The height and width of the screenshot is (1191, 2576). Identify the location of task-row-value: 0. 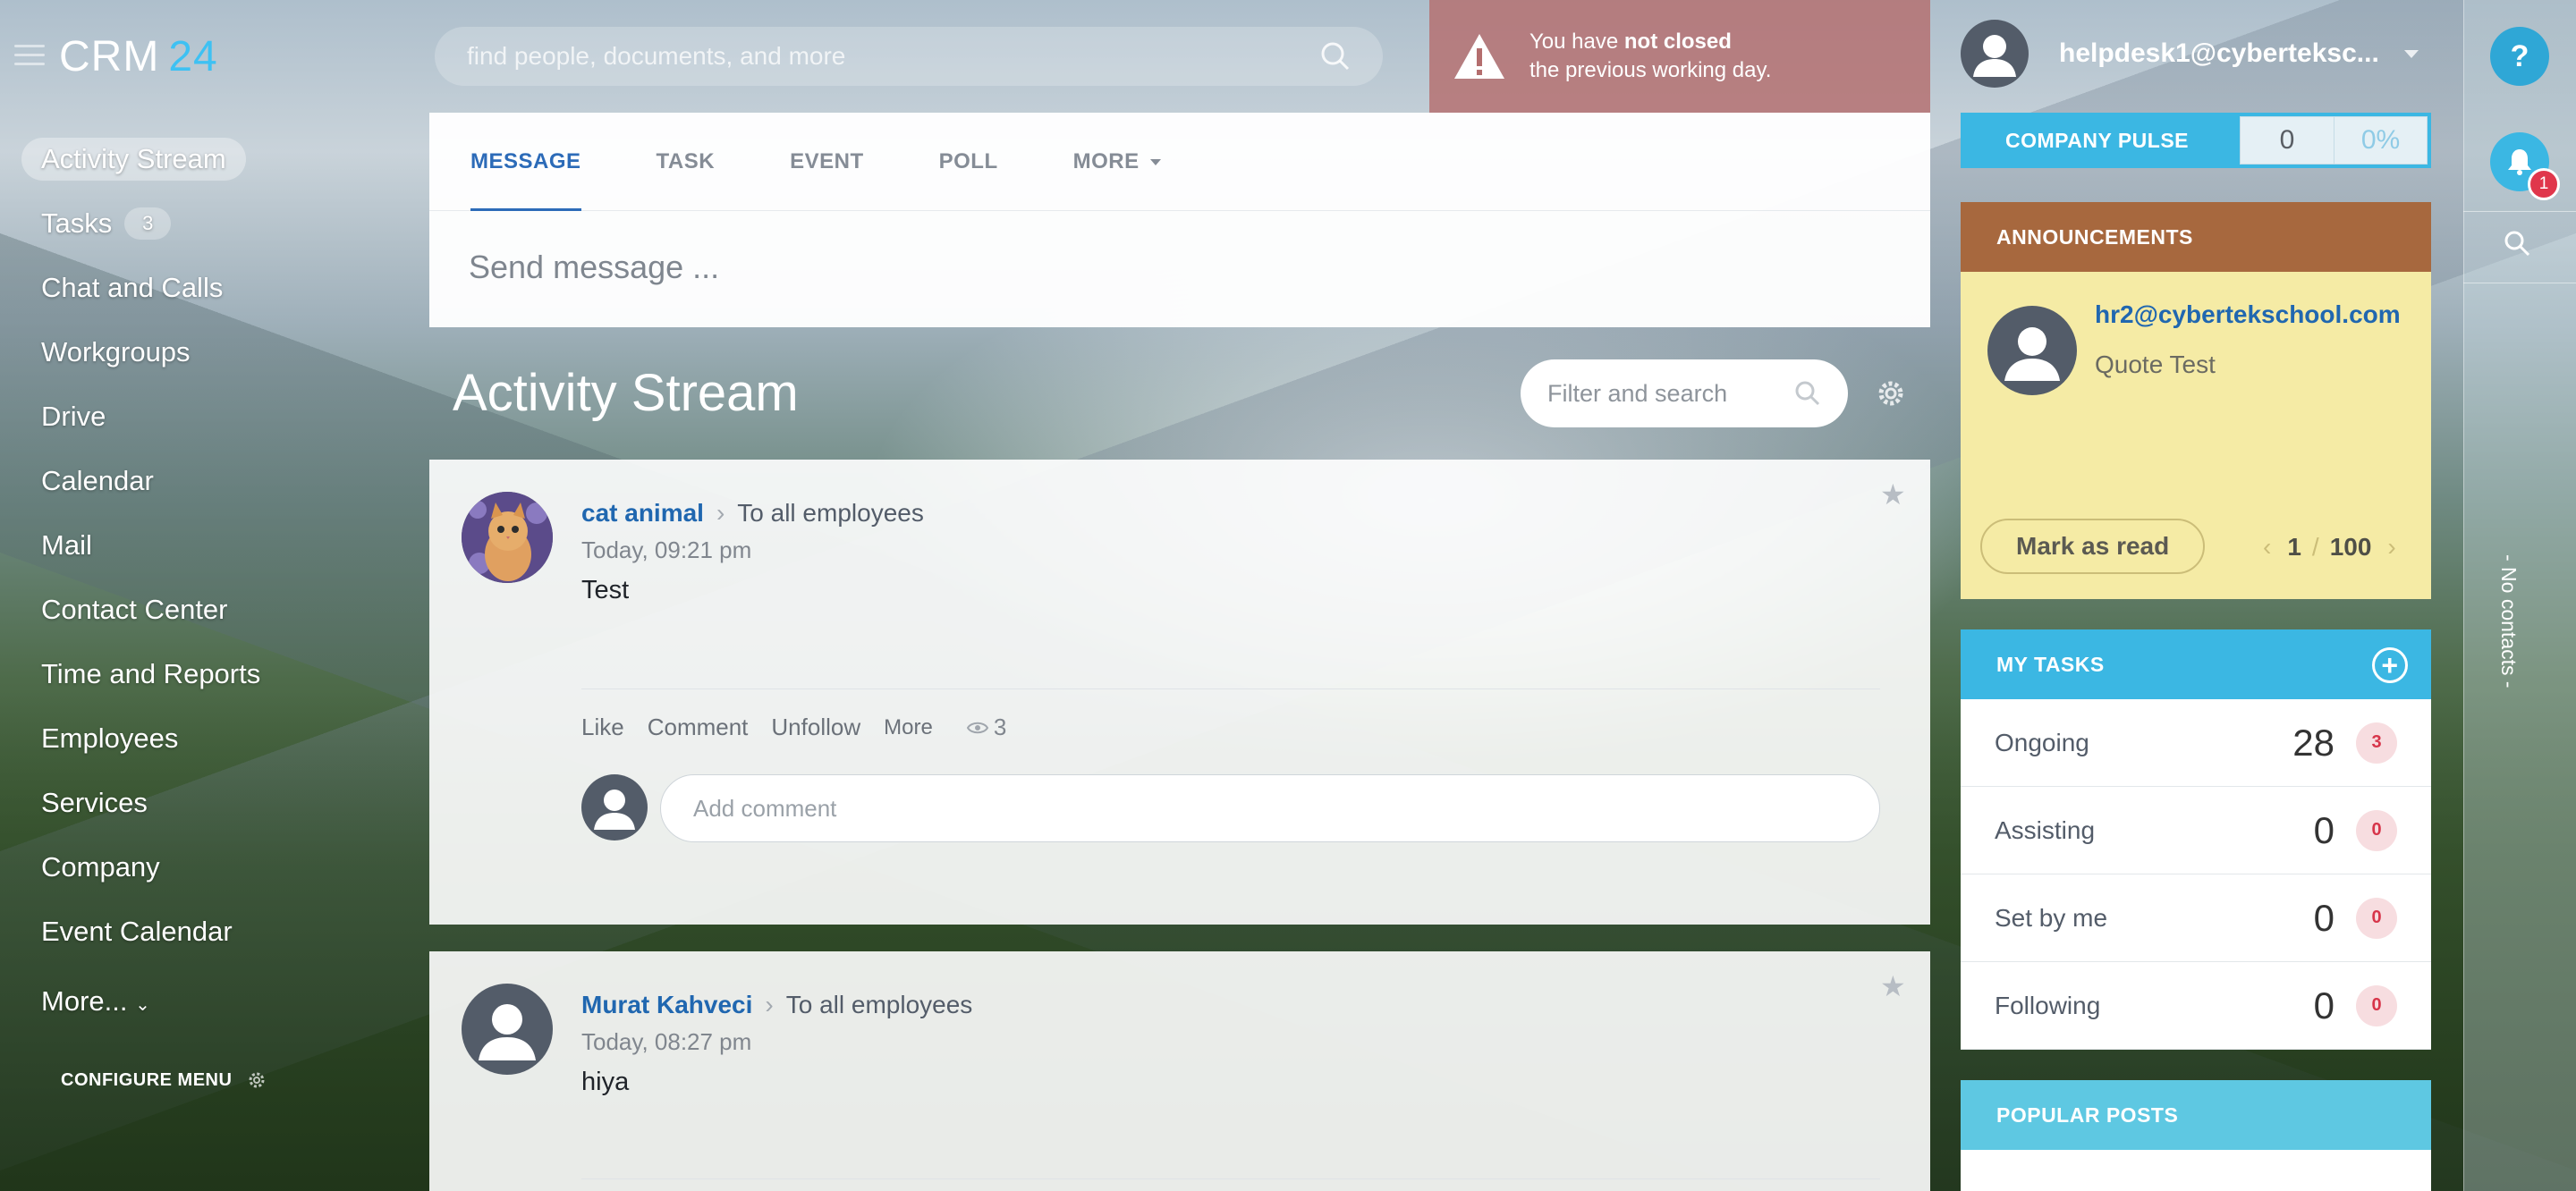
(2323, 1005).